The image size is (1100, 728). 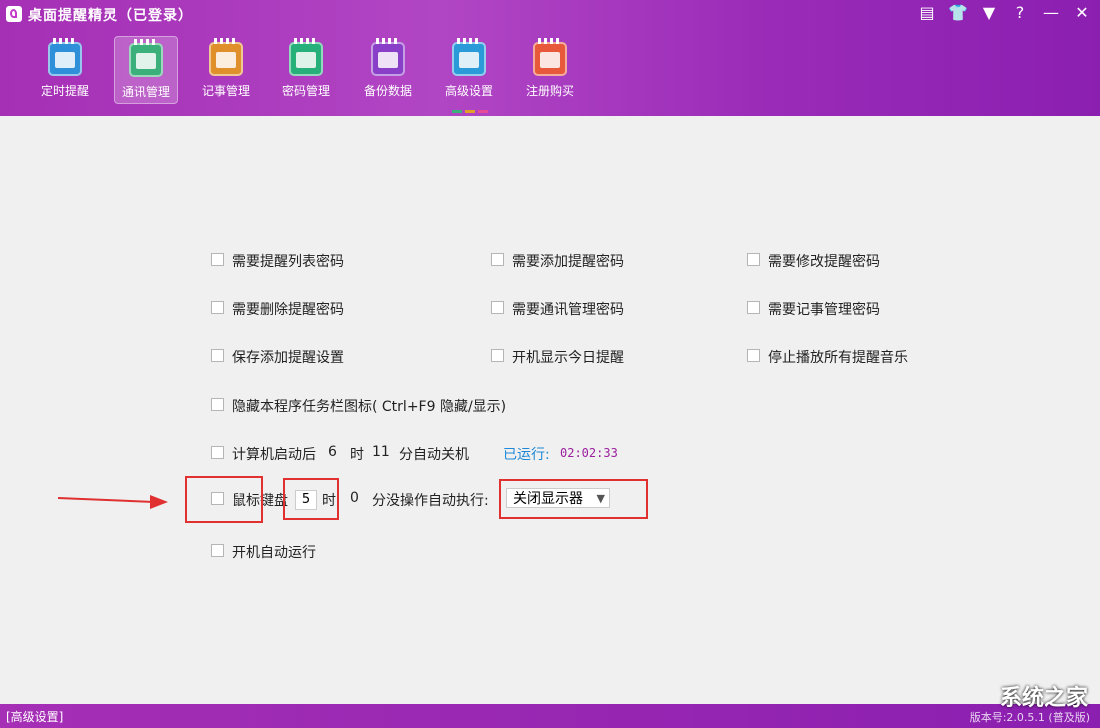 What do you see at coordinates (274, 455) in the screenshot?
I see `label-shutdown-prefix: 计算机启动后` at bounding box center [274, 455].